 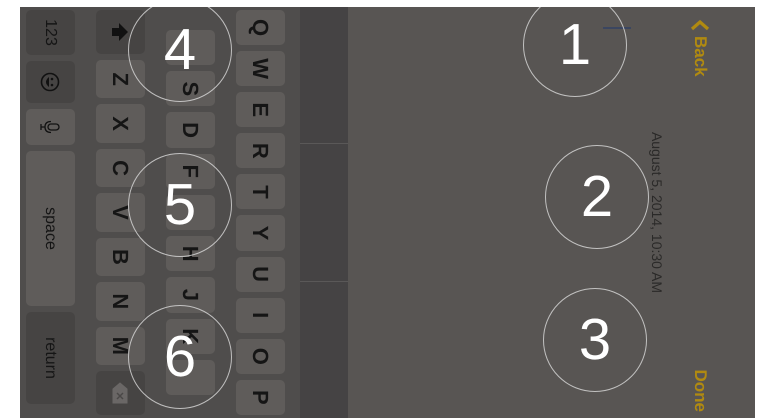 I want to click on letter-key: H, so click(x=190, y=254).